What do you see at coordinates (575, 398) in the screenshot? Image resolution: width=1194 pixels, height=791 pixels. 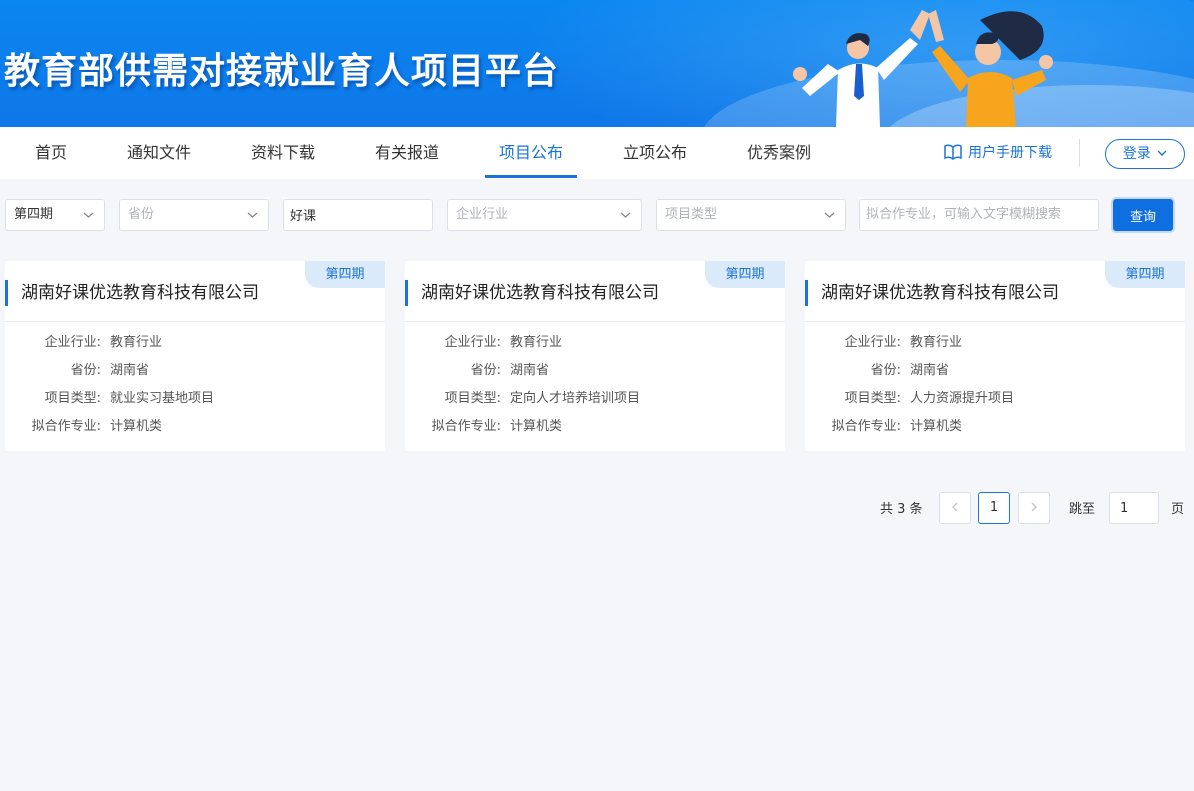 I see `project-type-value: 定向人才培养培训项目` at bounding box center [575, 398].